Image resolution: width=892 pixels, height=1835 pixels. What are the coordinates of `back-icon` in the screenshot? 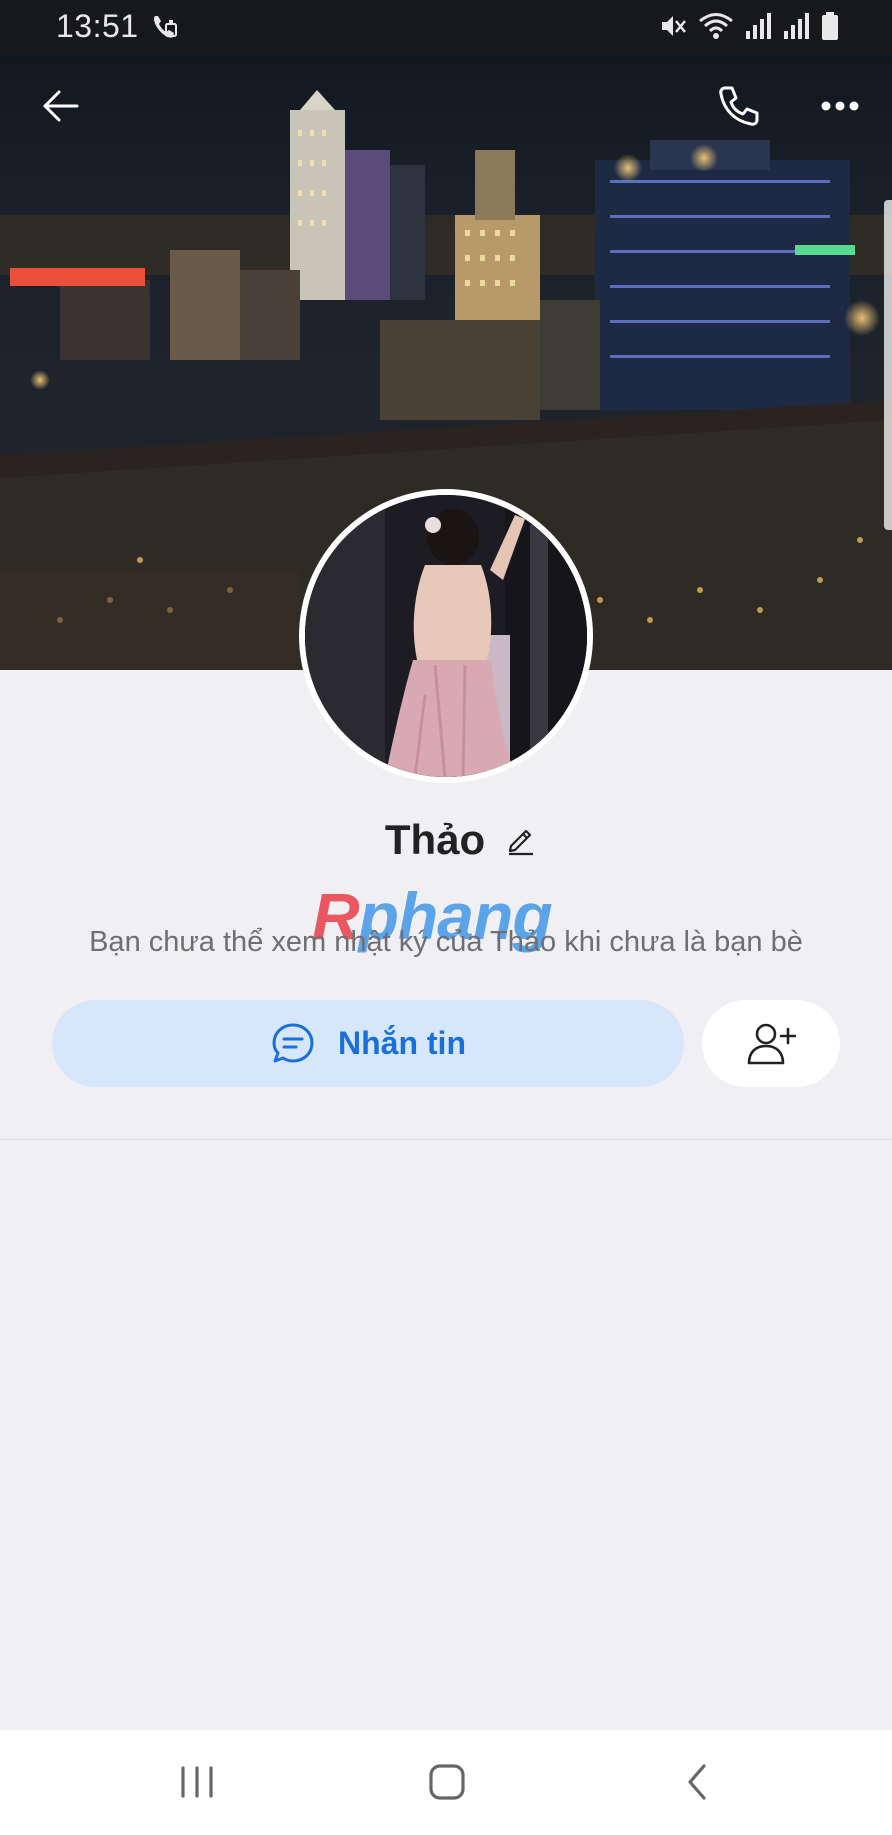 It's located at (697, 1782).